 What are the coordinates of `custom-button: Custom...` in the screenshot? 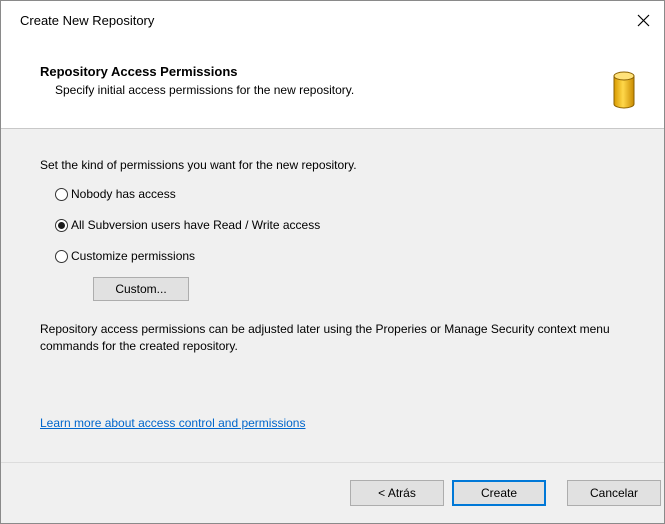 It's located at (141, 289).